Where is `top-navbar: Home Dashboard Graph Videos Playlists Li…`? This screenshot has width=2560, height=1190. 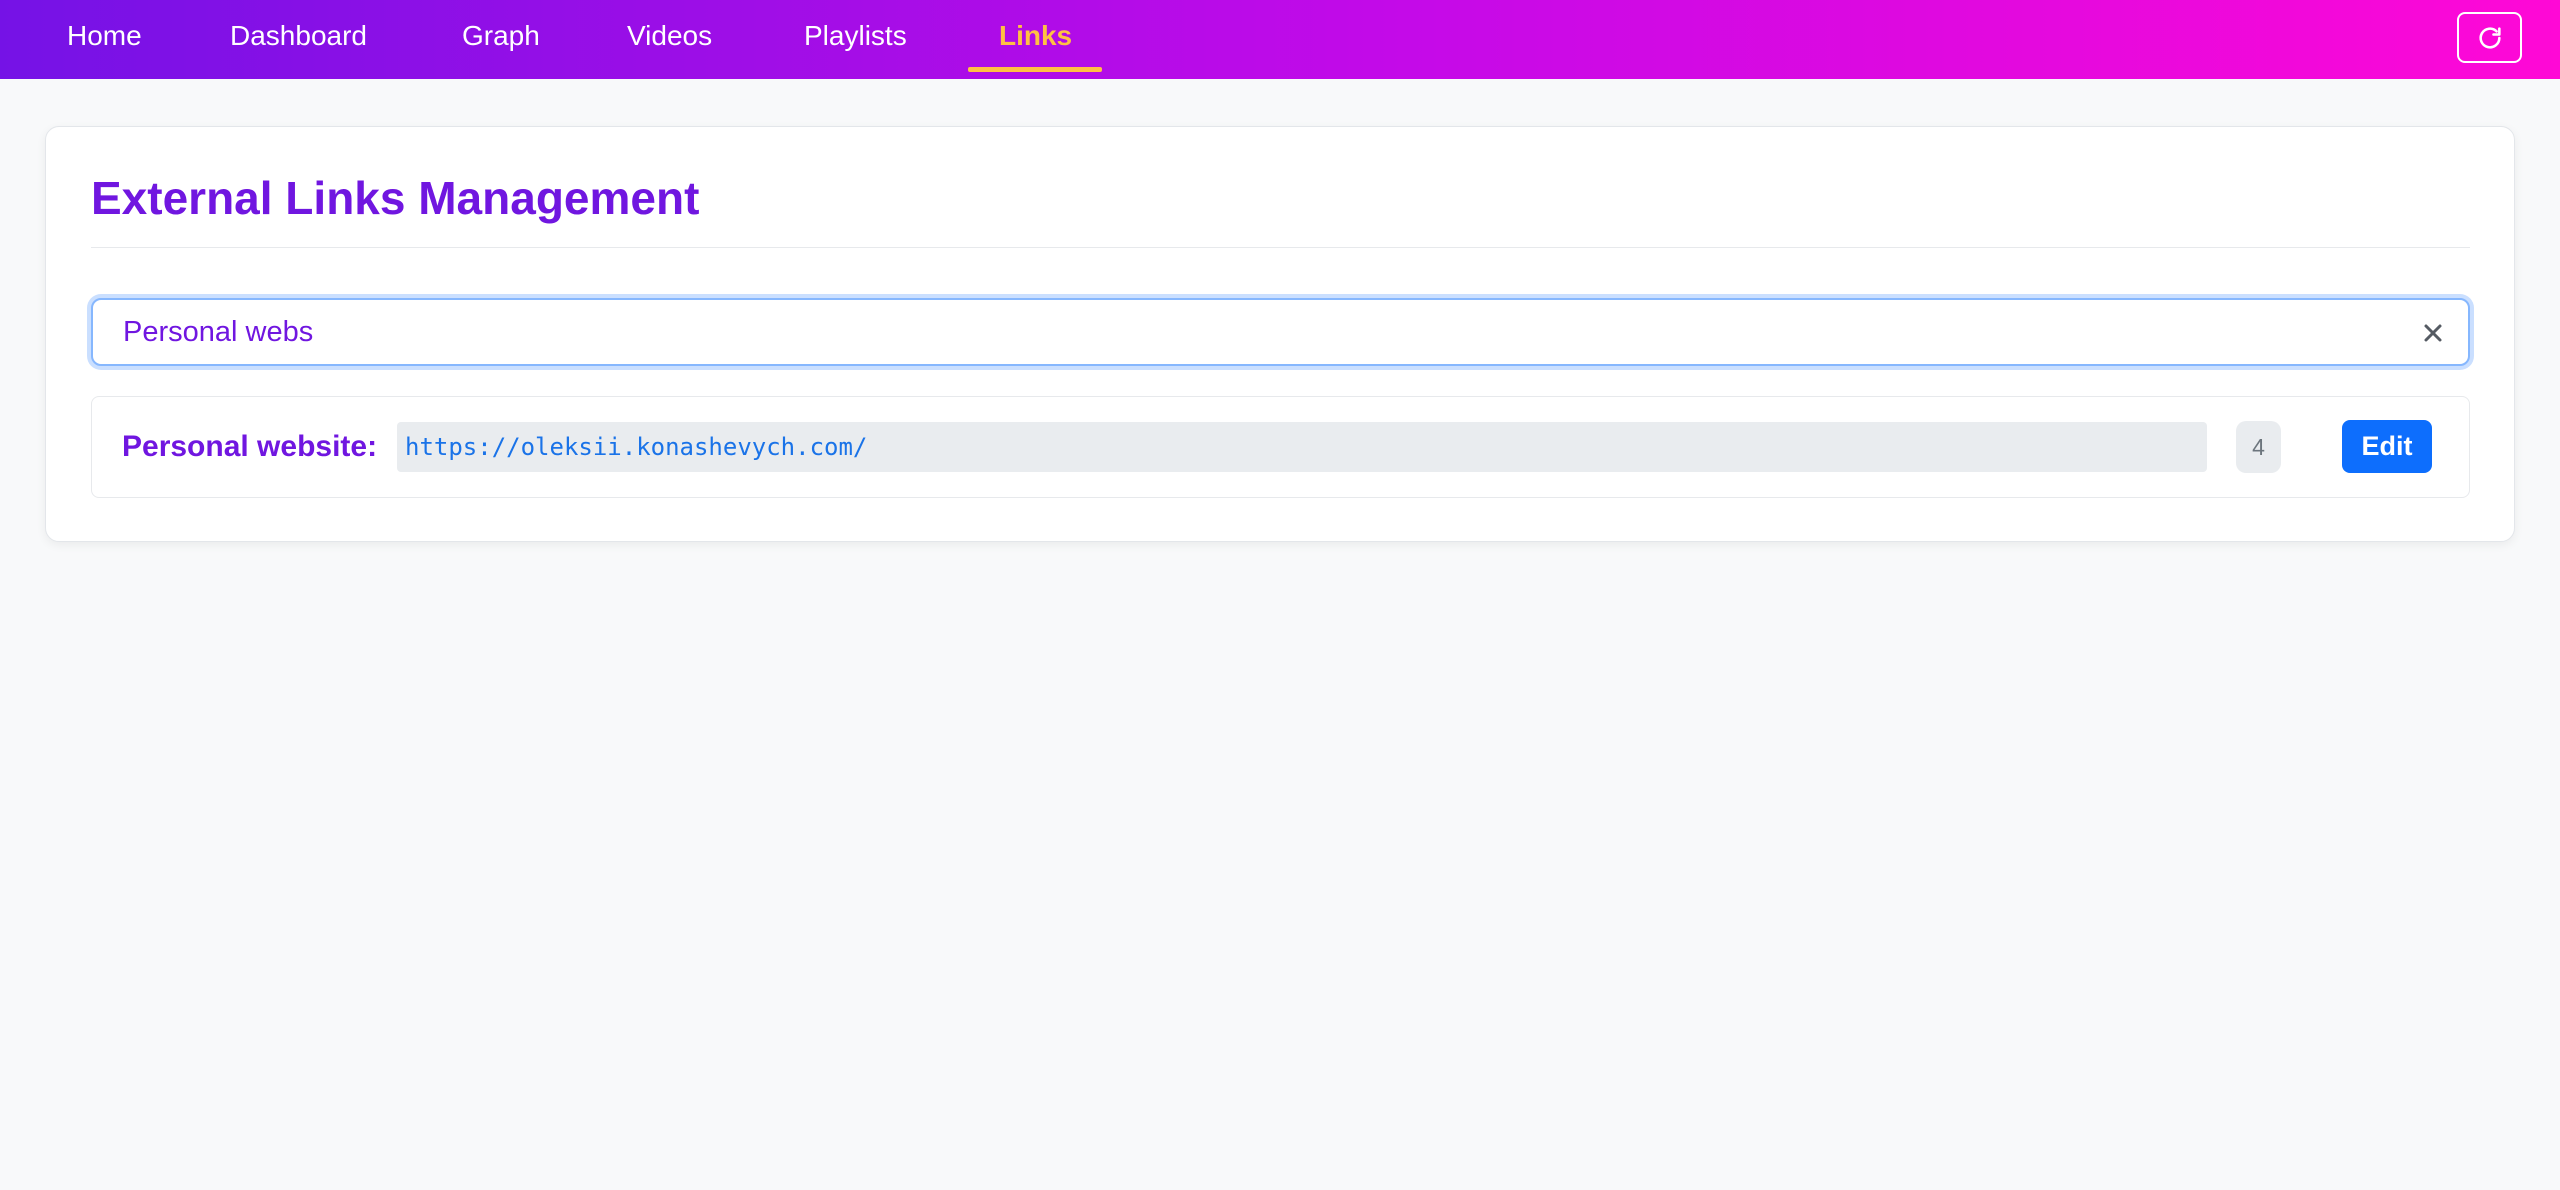 top-navbar: Home Dashboard Graph Videos Playlists Li… is located at coordinates (1280, 39).